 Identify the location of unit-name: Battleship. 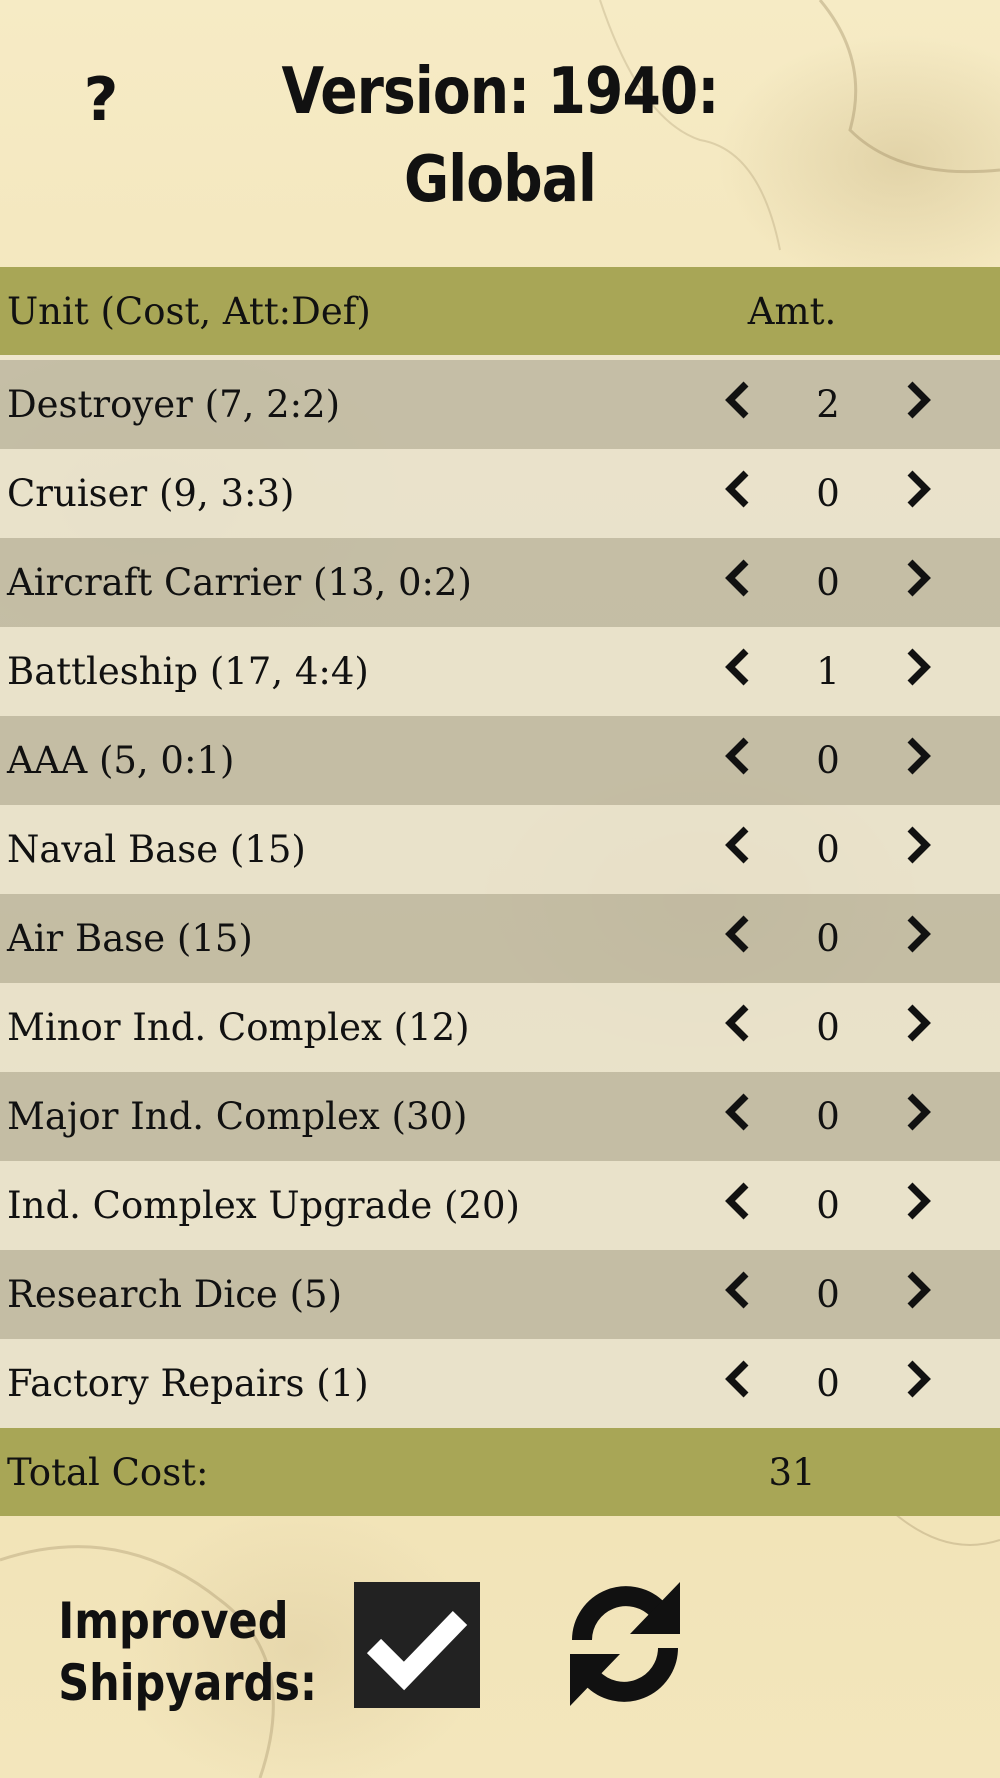
(103, 671).